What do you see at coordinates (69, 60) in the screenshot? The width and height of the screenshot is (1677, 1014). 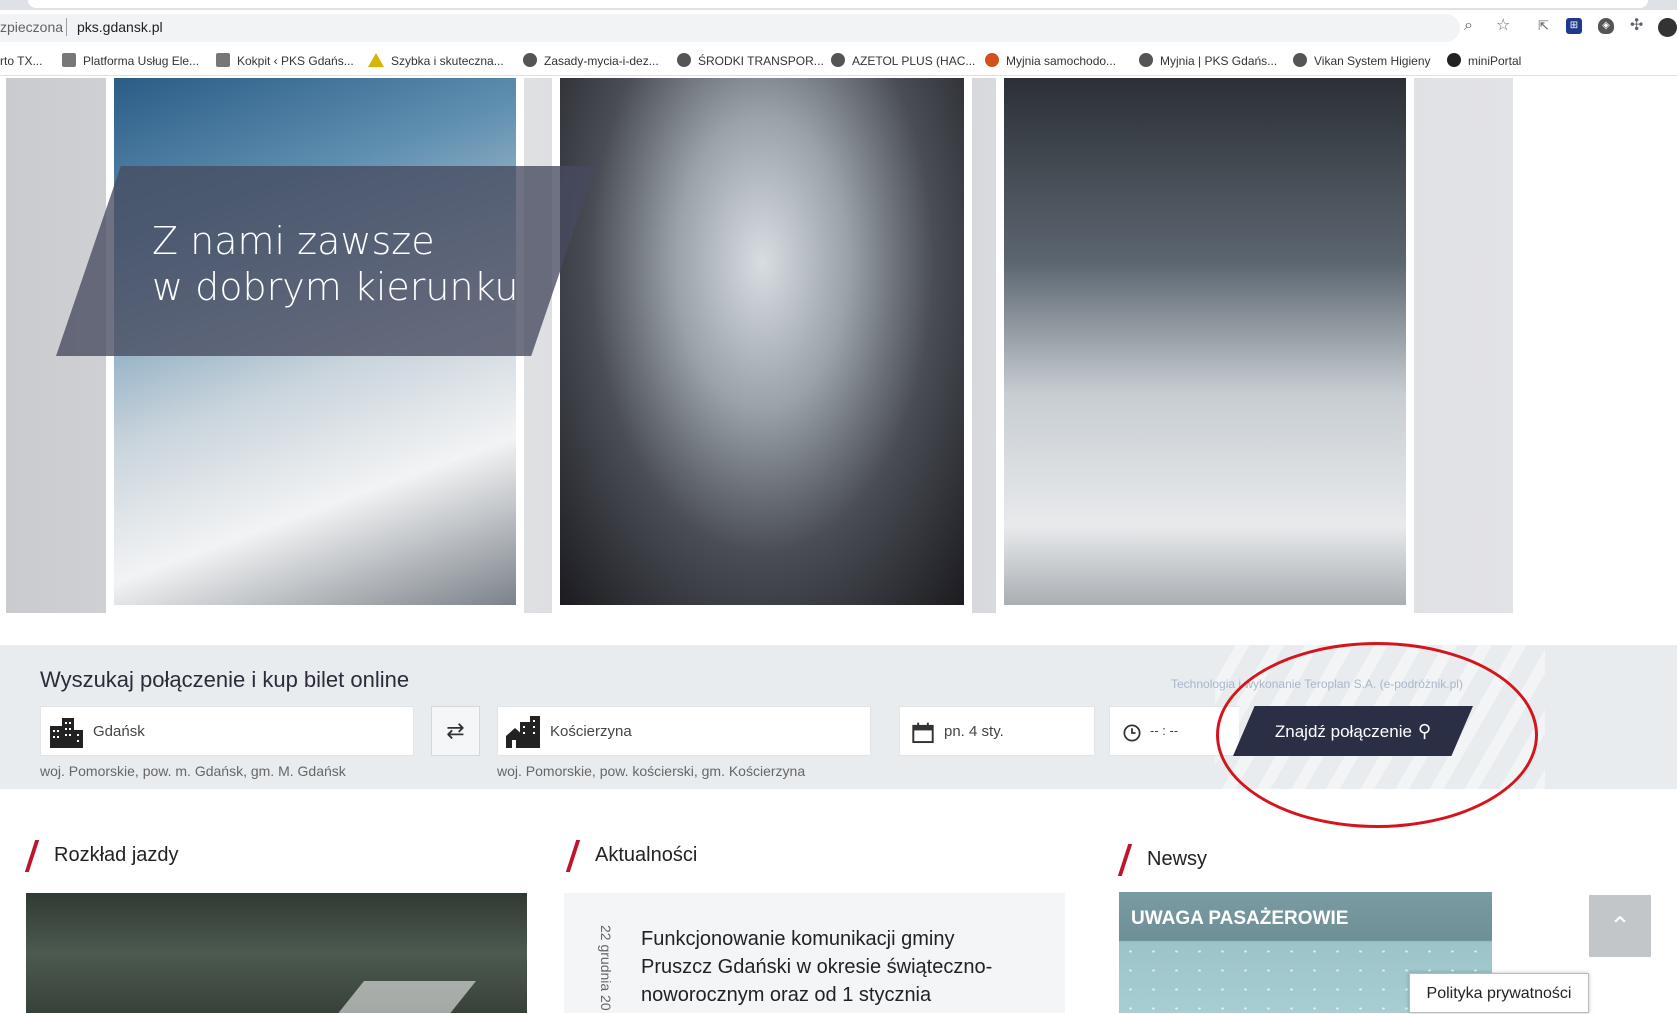 I see `network-icon` at bounding box center [69, 60].